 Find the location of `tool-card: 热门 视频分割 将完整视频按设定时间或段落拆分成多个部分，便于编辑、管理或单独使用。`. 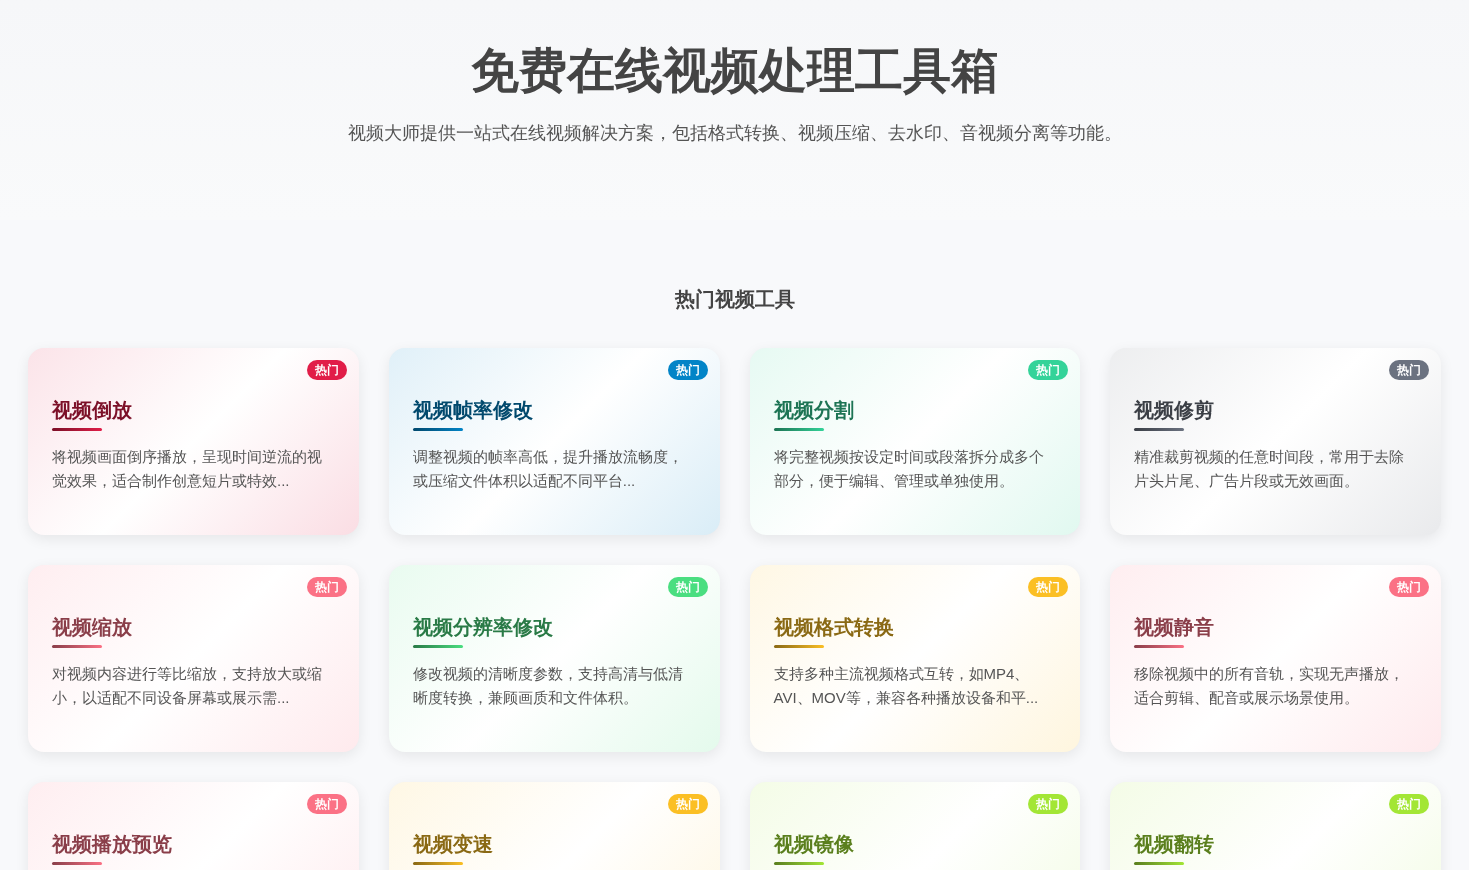

tool-card: 热门 视频分割 将完整视频按设定时间或段落拆分成多个部分，便于编辑、管理或单独使用。 is located at coordinates (915, 441).